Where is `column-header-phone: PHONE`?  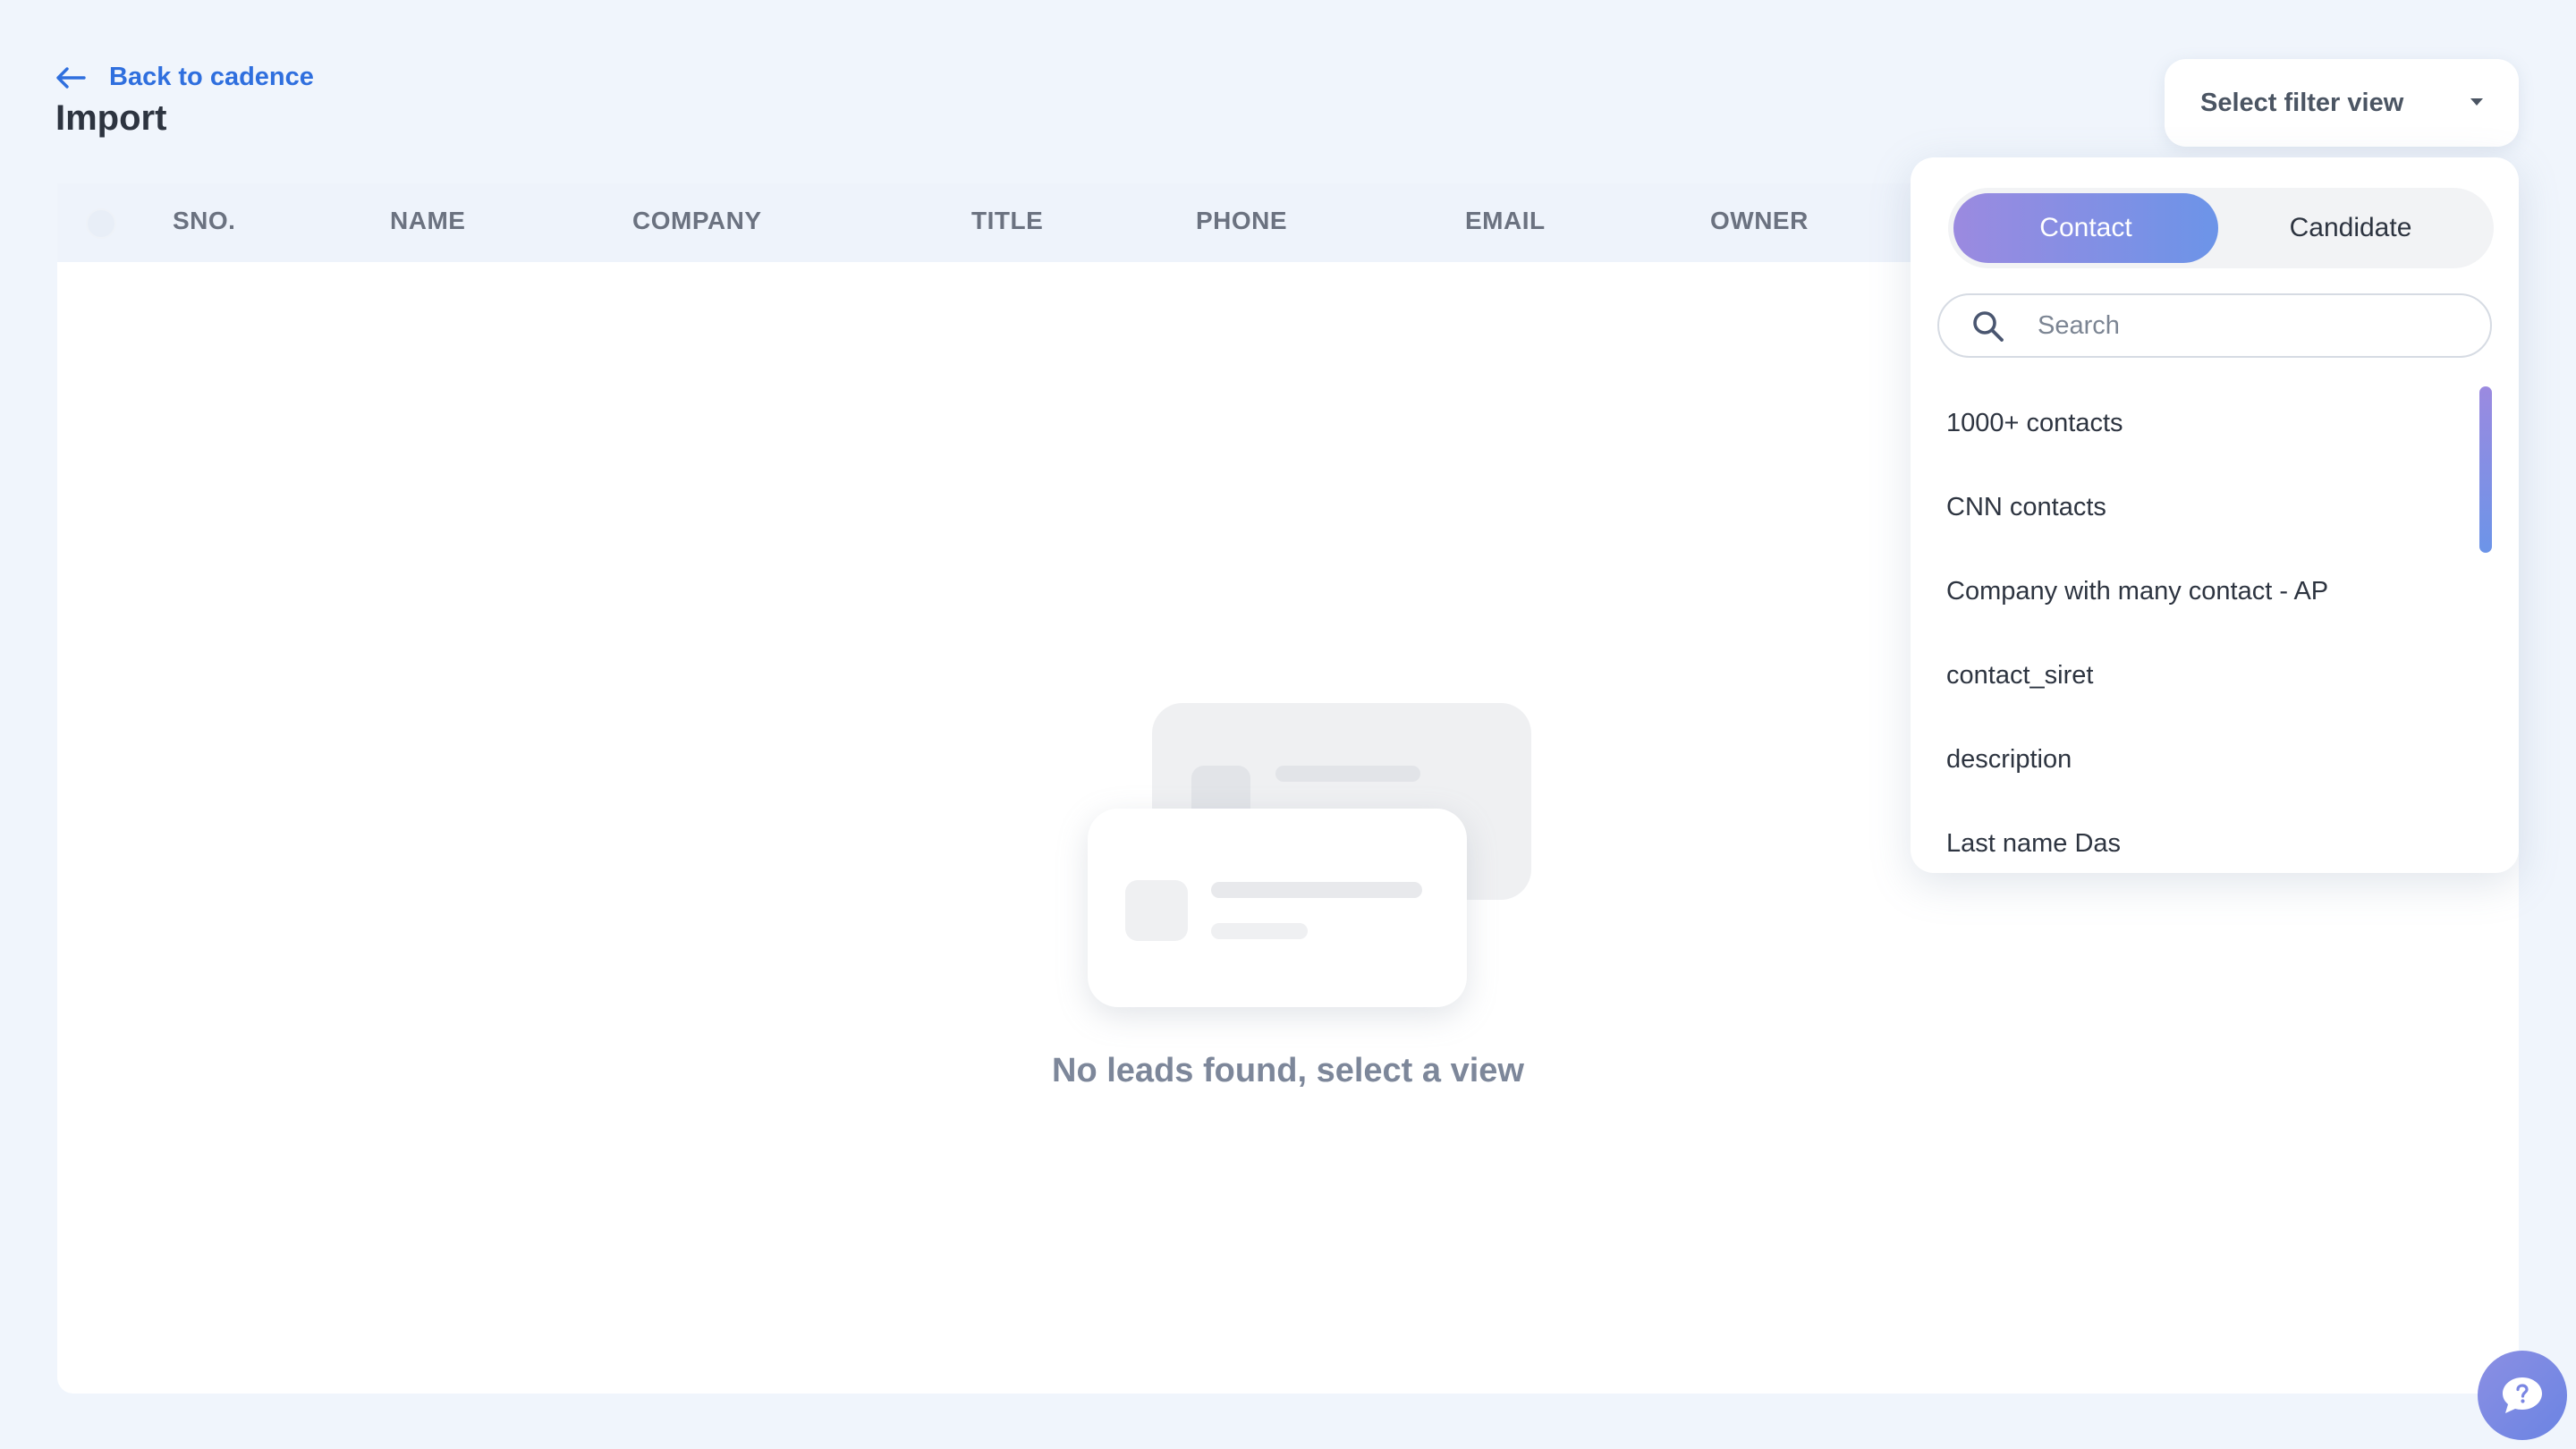
column-header-phone: PHONE is located at coordinates (1241, 221).